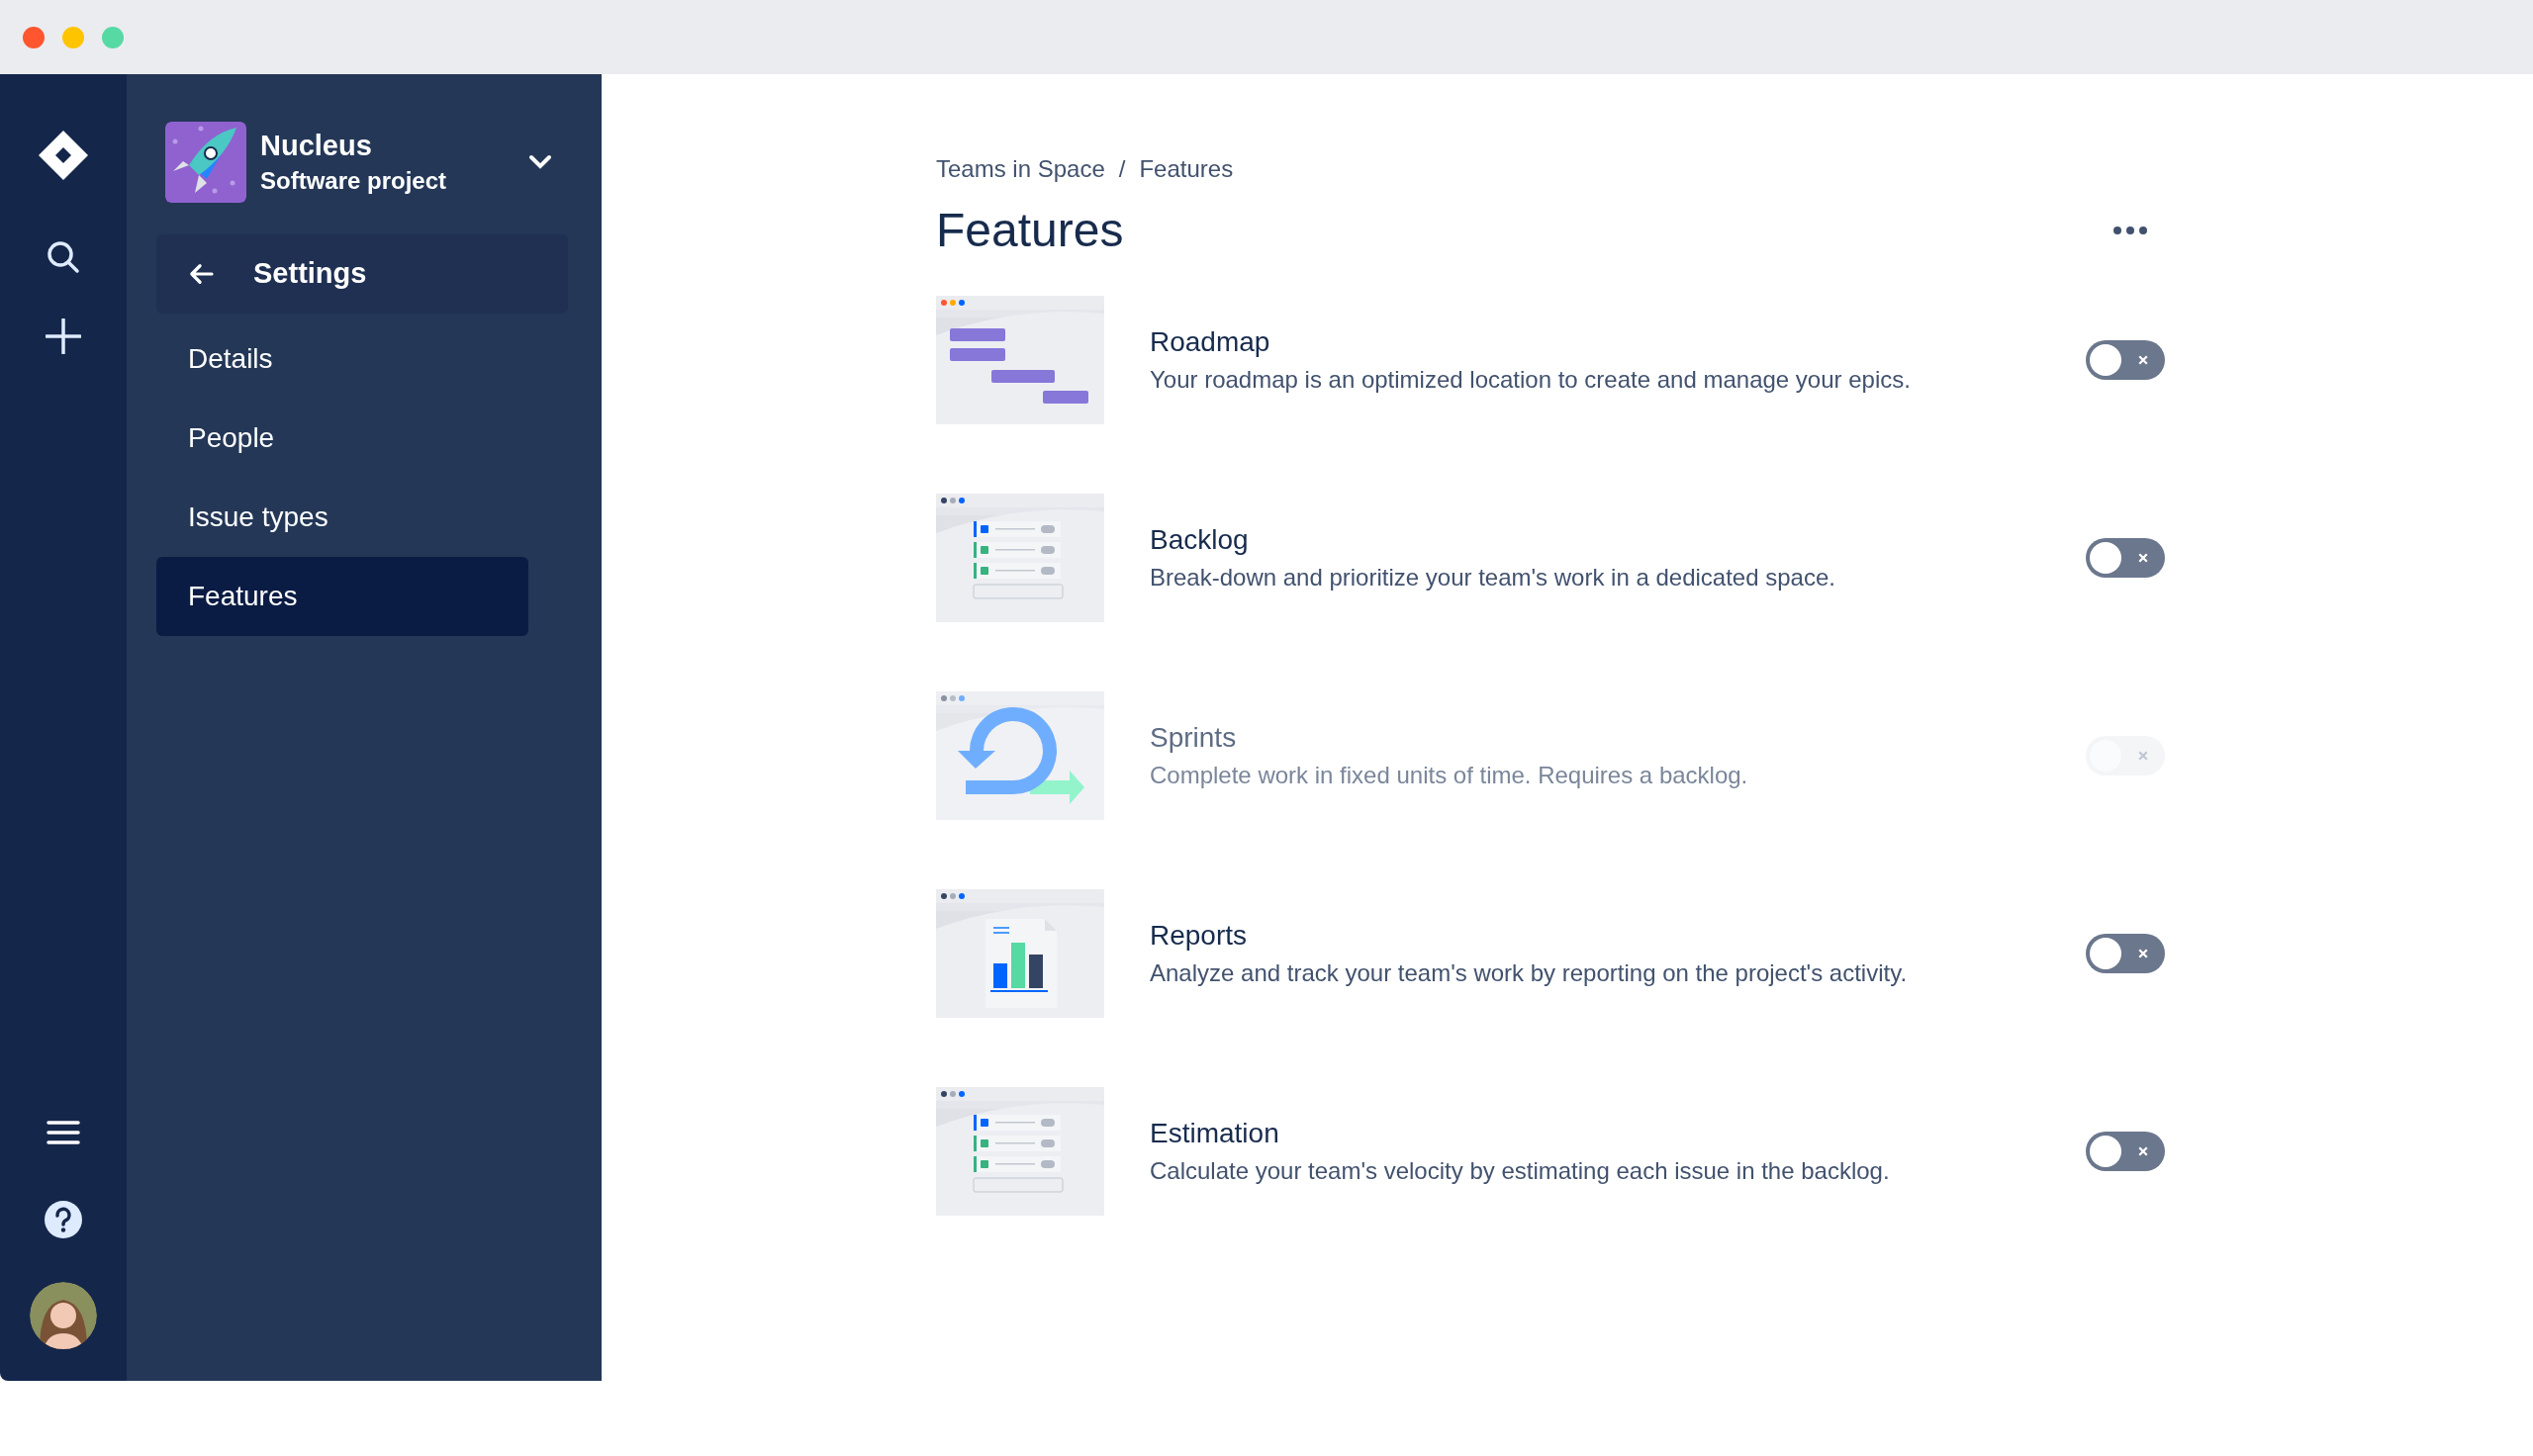 The height and width of the screenshot is (1456, 2533). Describe the element at coordinates (1187, 169) in the screenshot. I see `breadcrumb-link: Features` at that location.